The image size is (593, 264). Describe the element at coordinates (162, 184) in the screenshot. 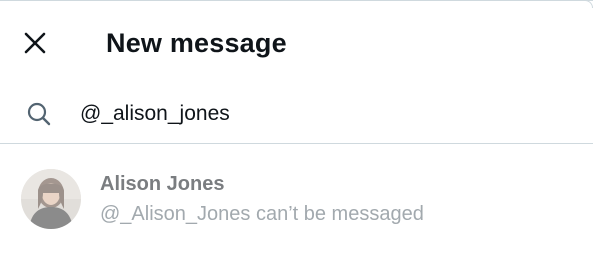

I see `result-name: Alison Jones` at that location.